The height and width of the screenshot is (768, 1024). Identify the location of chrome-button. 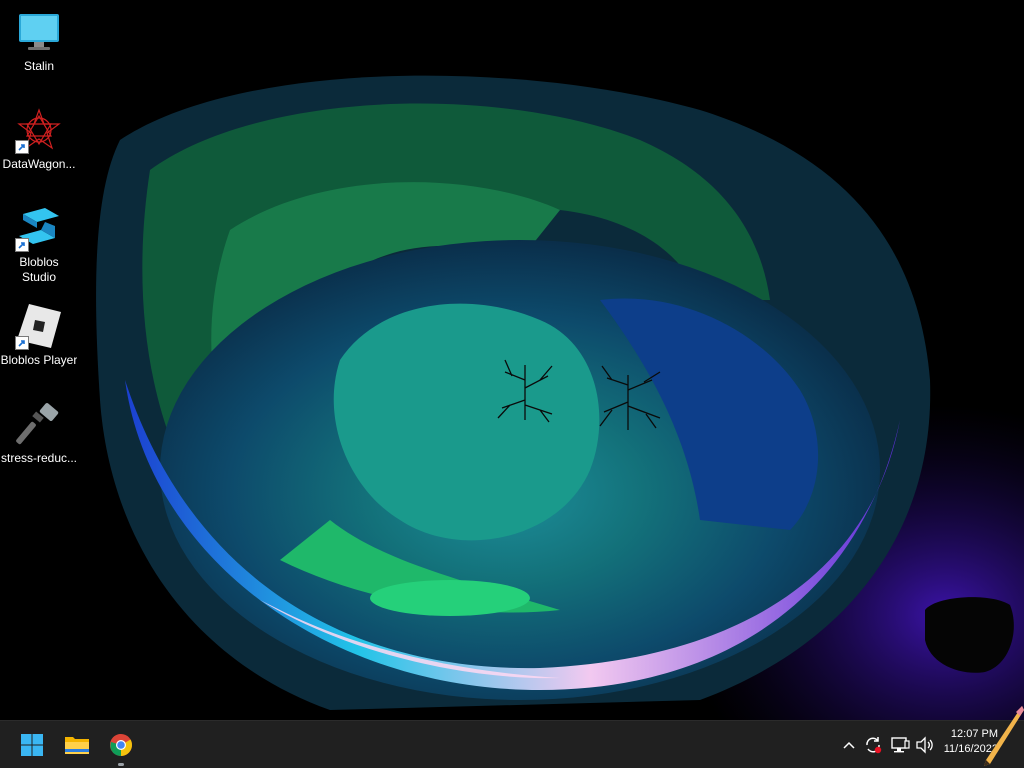
(121, 746).